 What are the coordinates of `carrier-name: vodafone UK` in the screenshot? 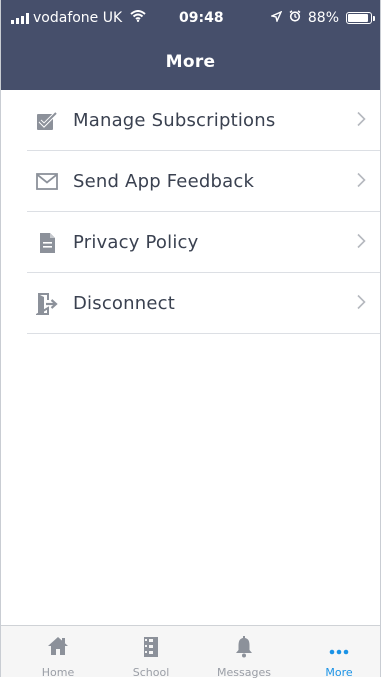 It's located at (78, 18).